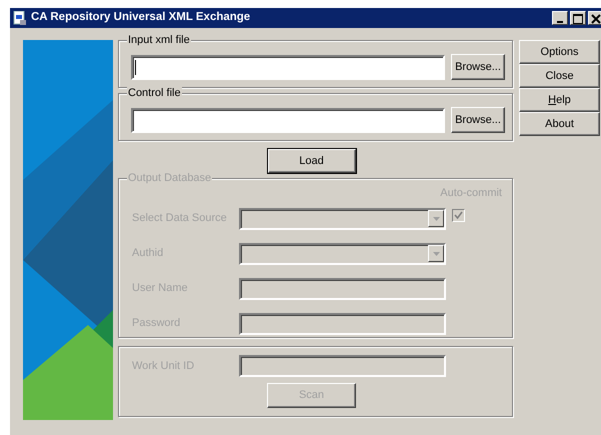  I want to click on side-button: Close, so click(559, 76).